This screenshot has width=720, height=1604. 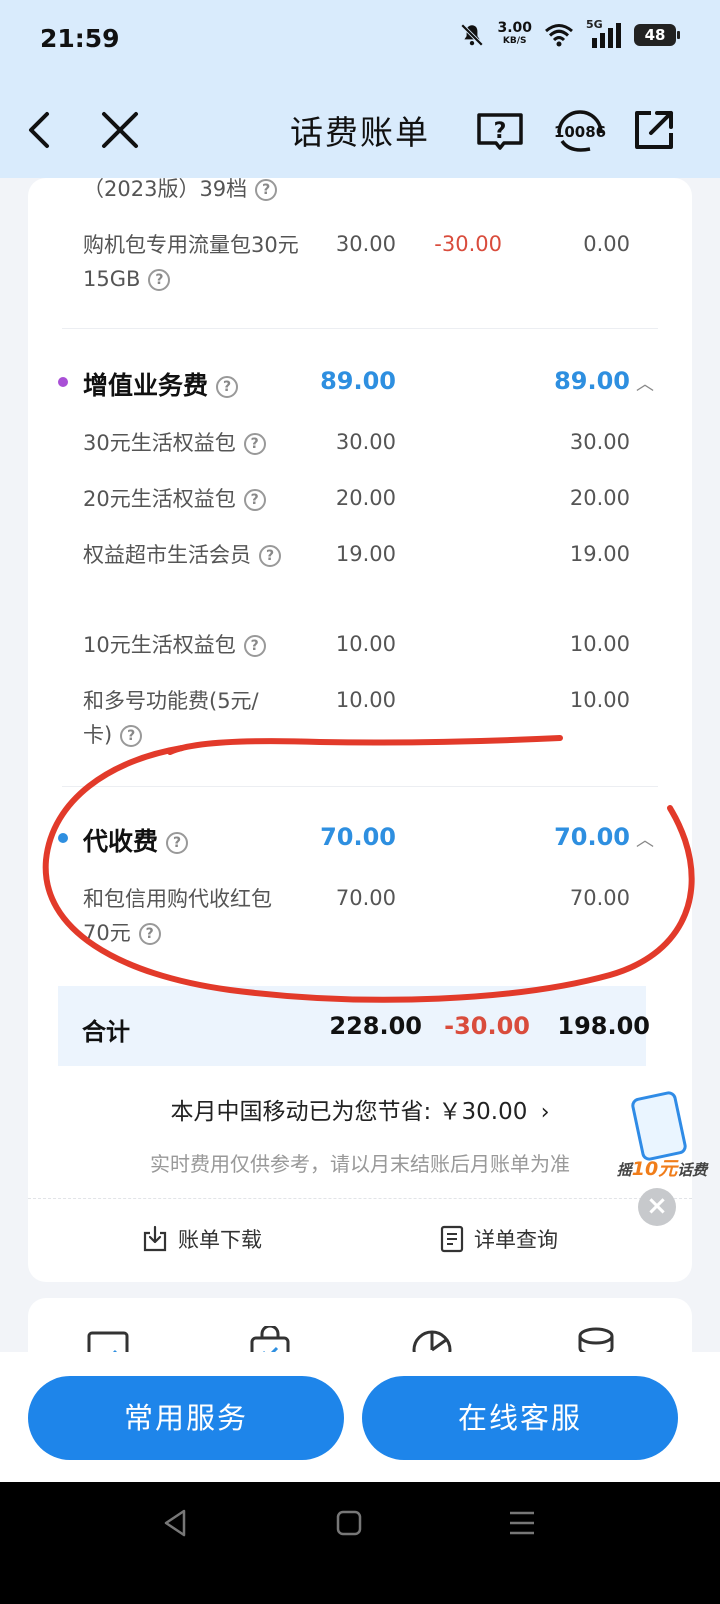 What do you see at coordinates (624, 1170) in the screenshot?
I see `promo-text: 摇` at bounding box center [624, 1170].